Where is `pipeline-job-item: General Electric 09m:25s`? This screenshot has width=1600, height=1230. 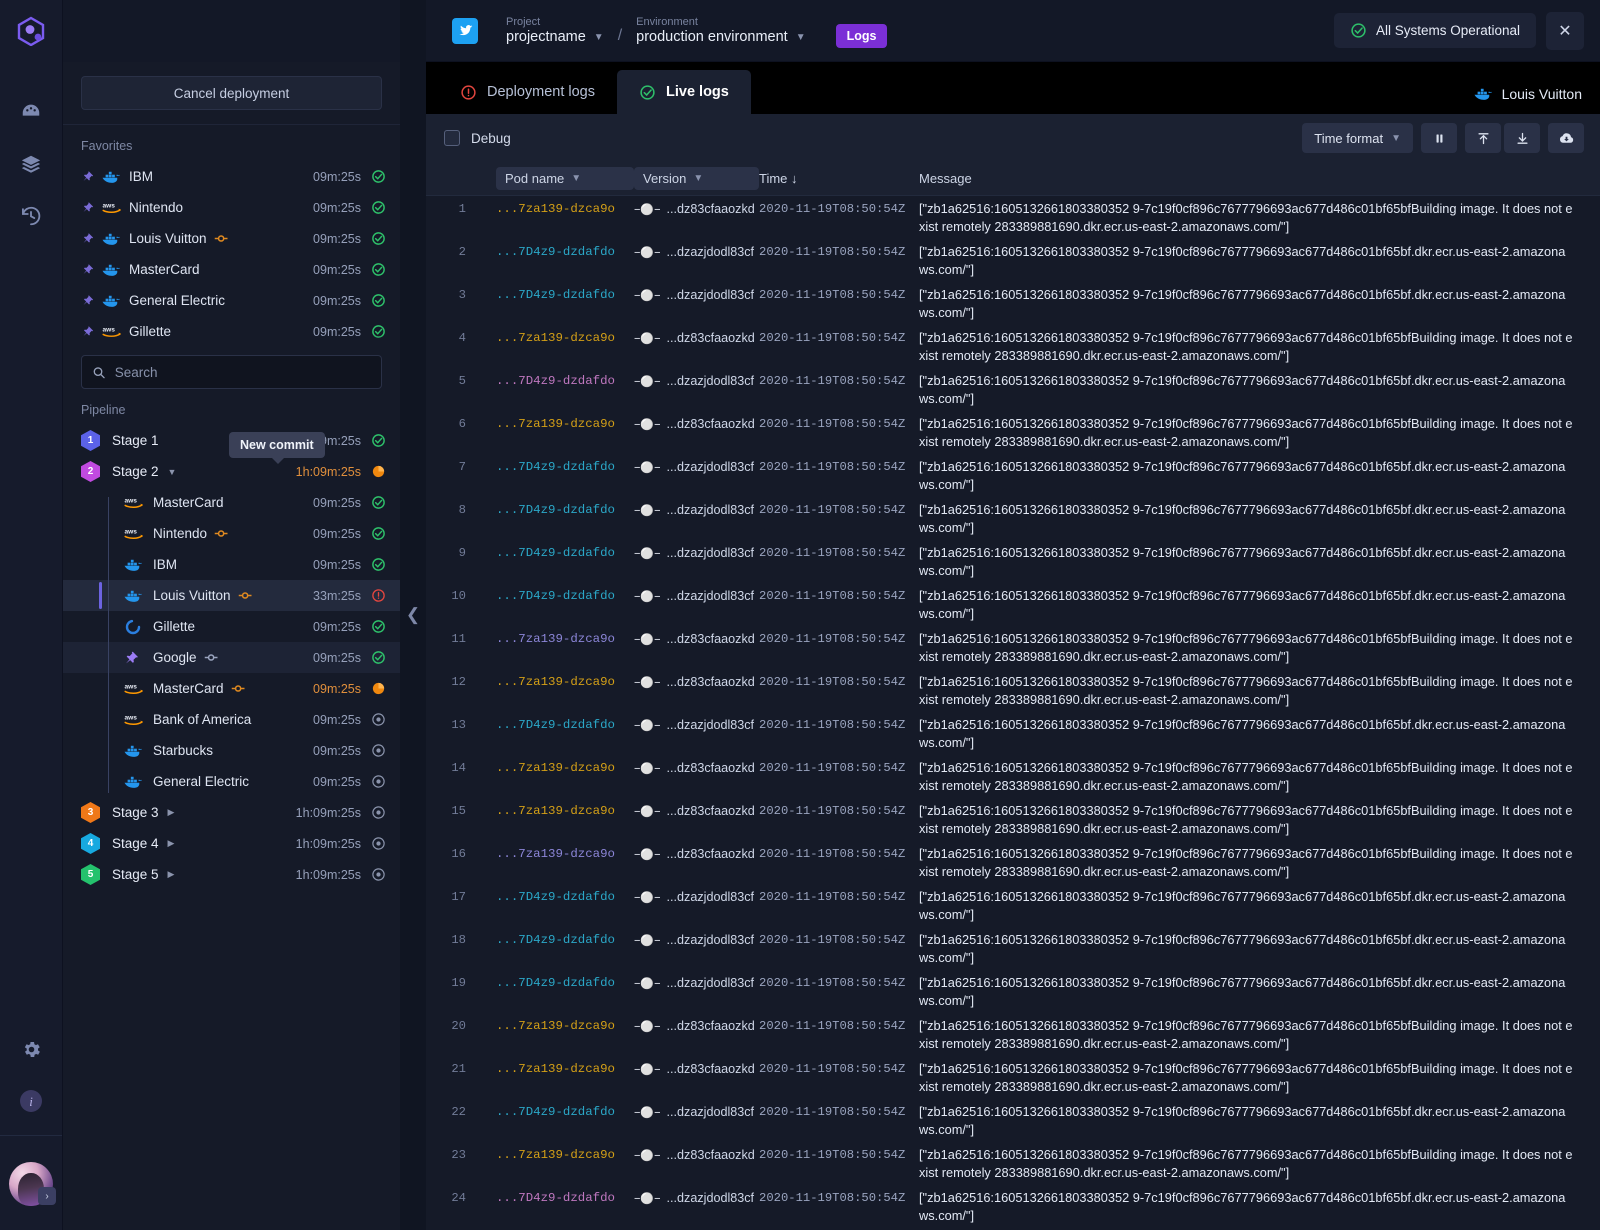
pipeline-job-item: General Electric 09m:25s is located at coordinates (231, 781).